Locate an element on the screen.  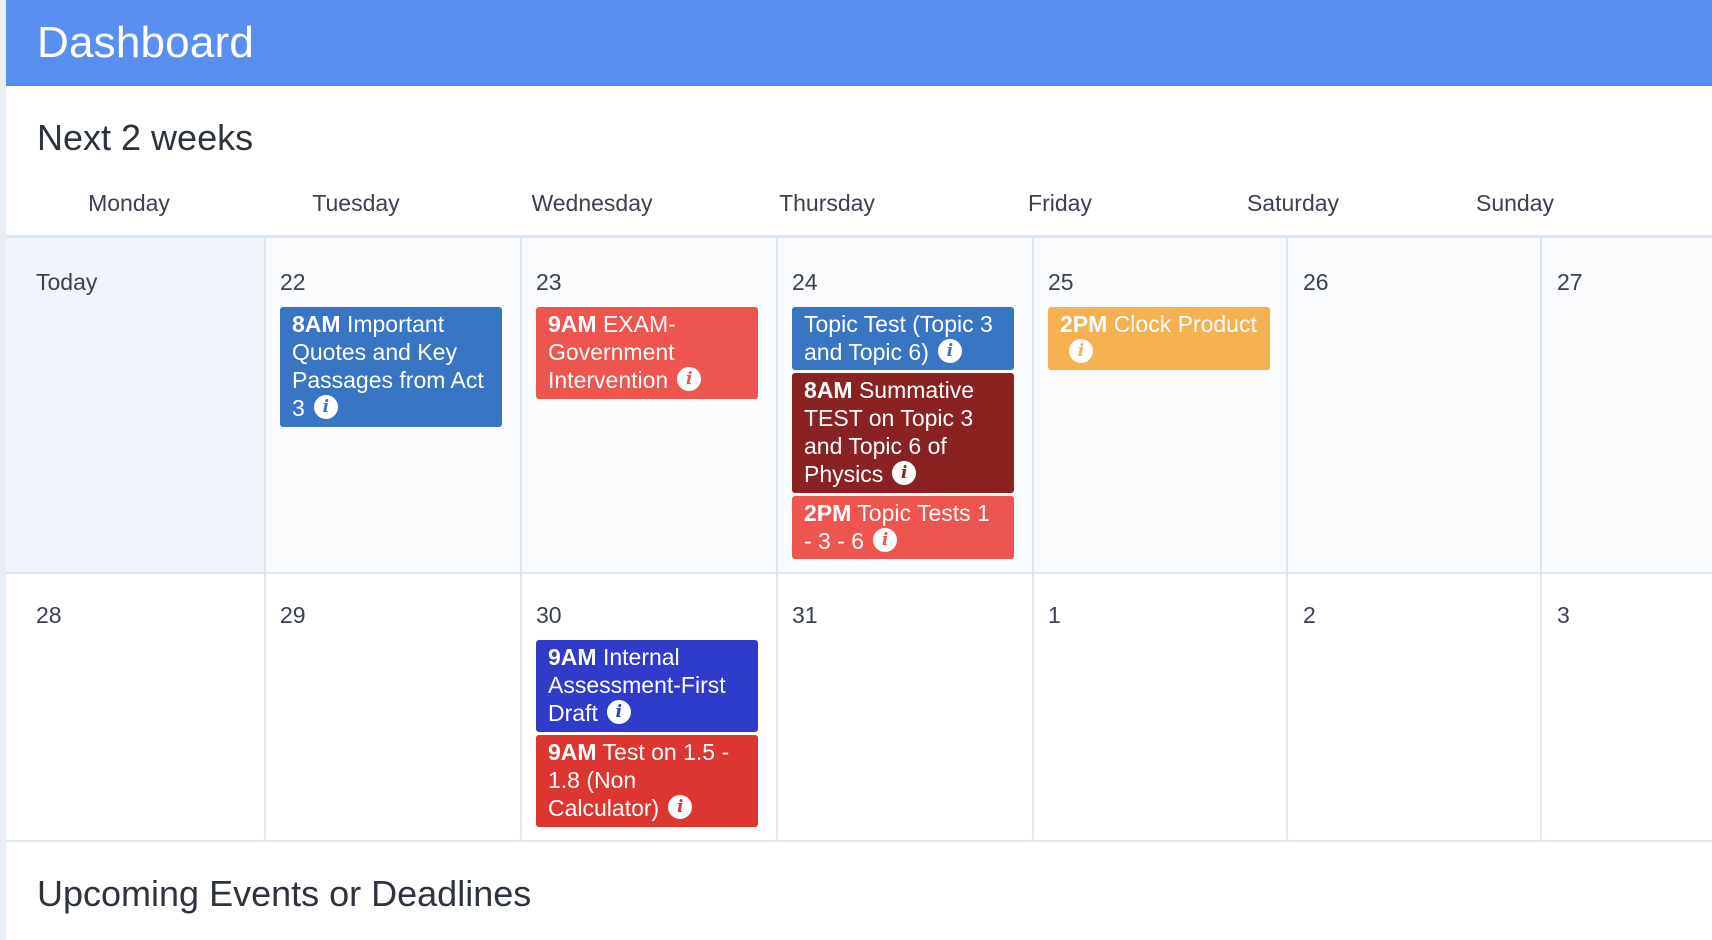
day-number: 24 is located at coordinates (805, 282).